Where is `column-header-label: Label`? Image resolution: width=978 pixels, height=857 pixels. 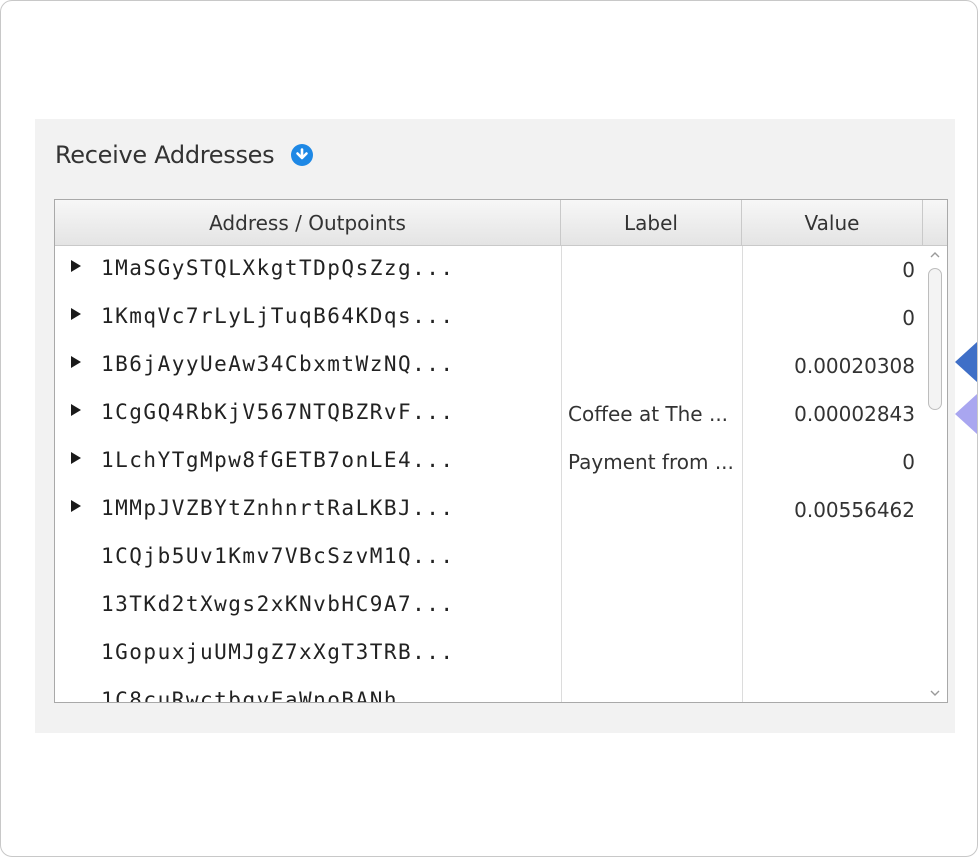
column-header-label: Label is located at coordinates (651, 222).